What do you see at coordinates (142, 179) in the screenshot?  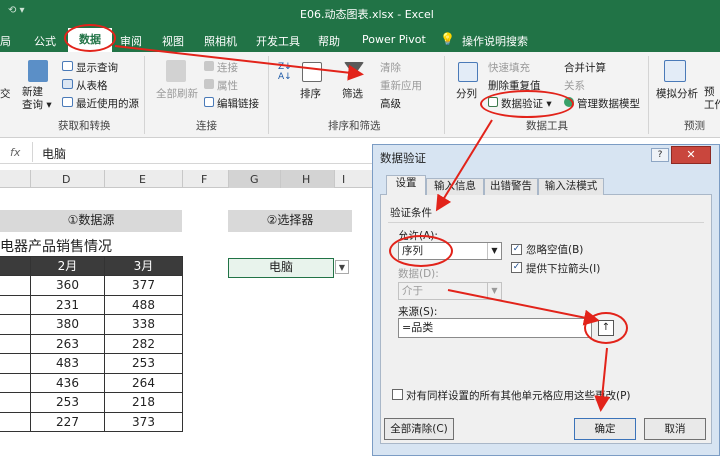 I see `column-header-e: E` at bounding box center [142, 179].